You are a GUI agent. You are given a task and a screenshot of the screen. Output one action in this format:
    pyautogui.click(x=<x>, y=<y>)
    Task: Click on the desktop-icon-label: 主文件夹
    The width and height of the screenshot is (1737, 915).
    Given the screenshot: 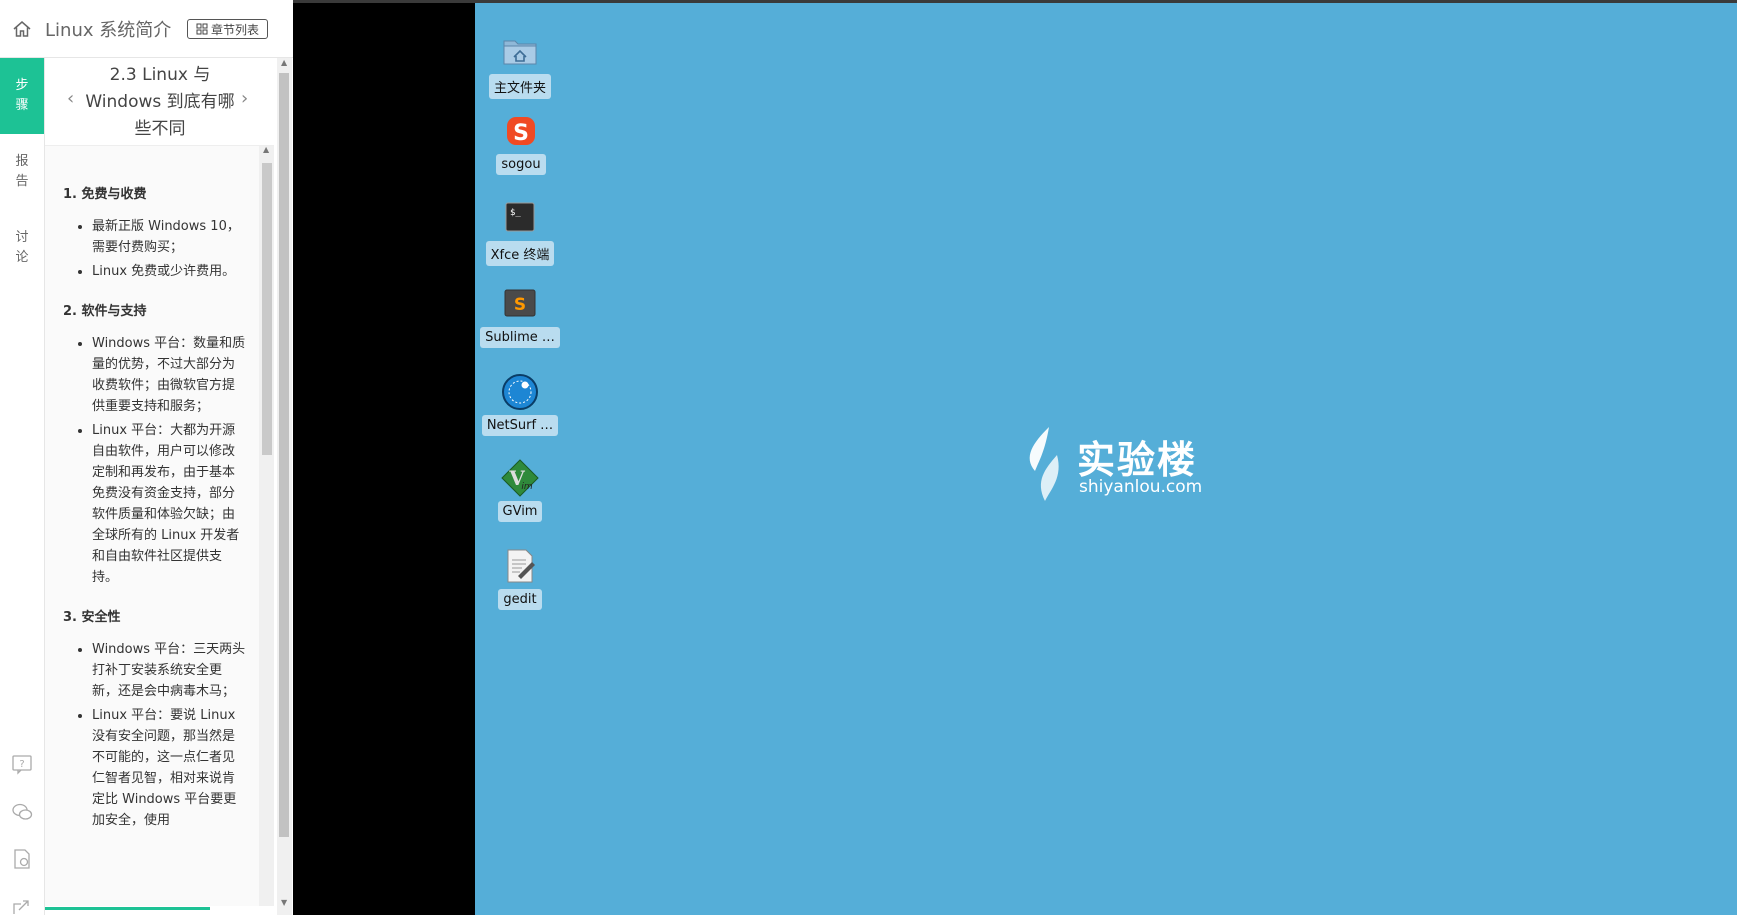 What is the action you would take?
    pyautogui.click(x=519, y=86)
    